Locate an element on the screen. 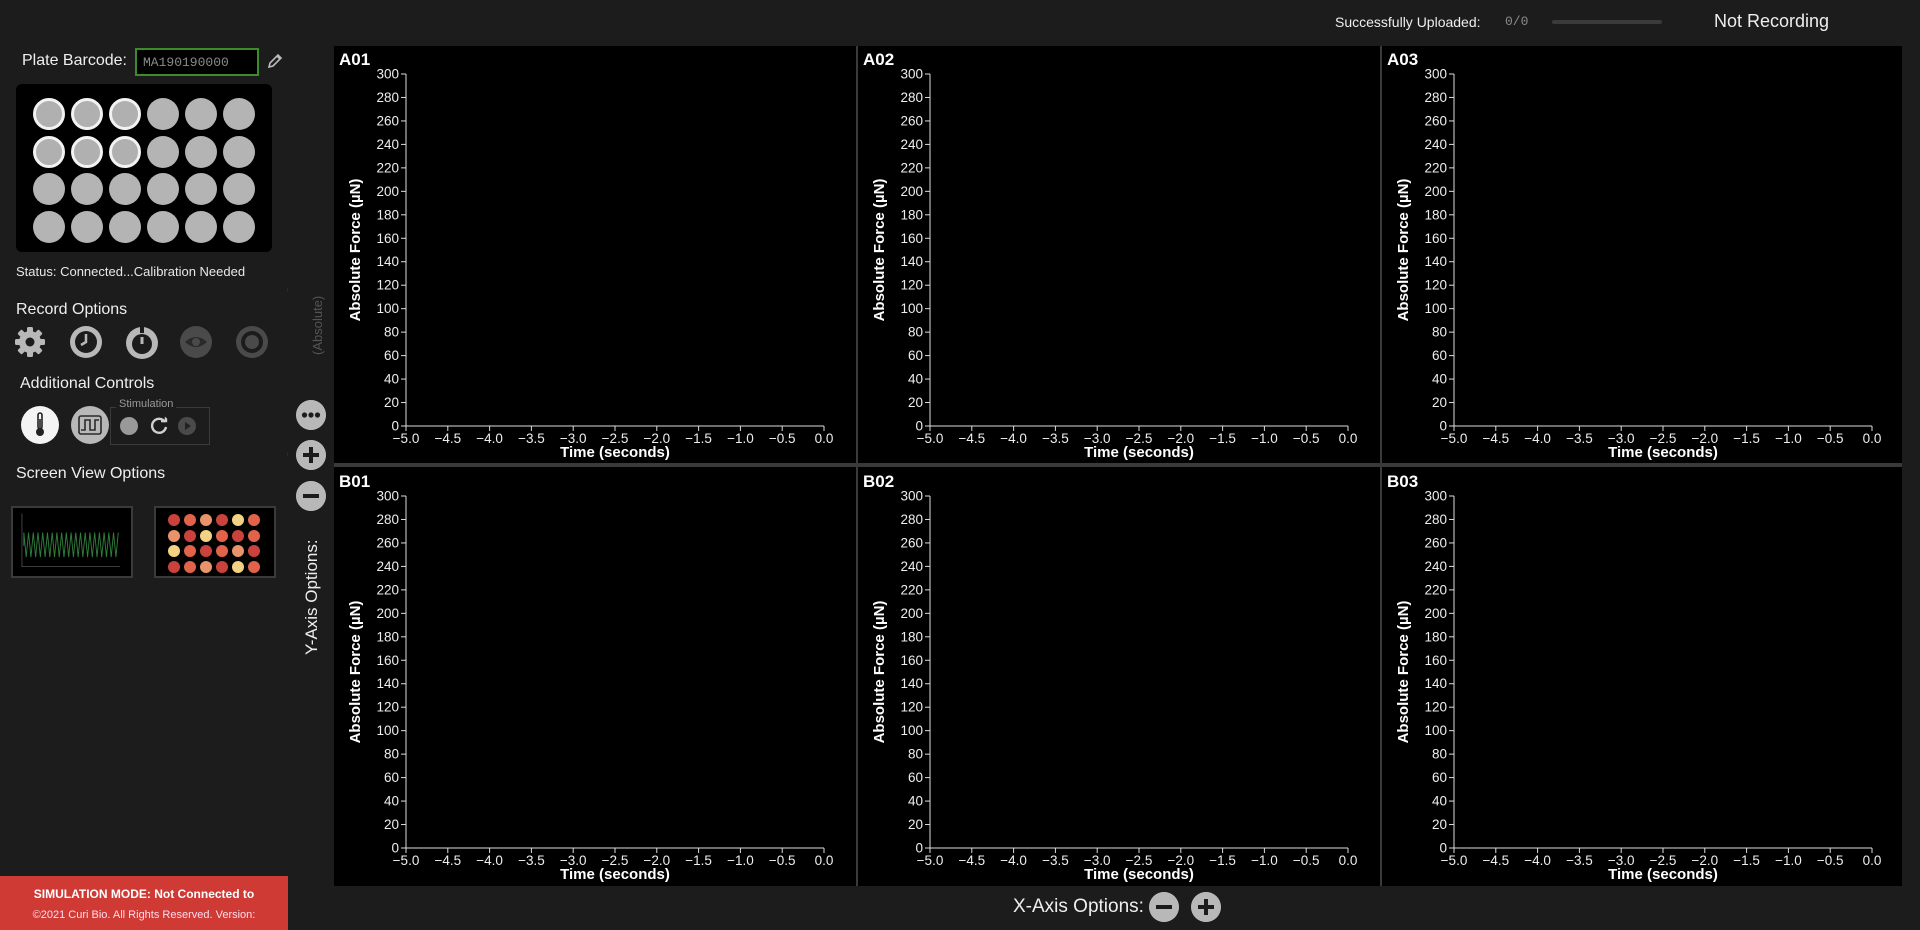  x-zoom-out-icon is located at coordinates (1164, 907).